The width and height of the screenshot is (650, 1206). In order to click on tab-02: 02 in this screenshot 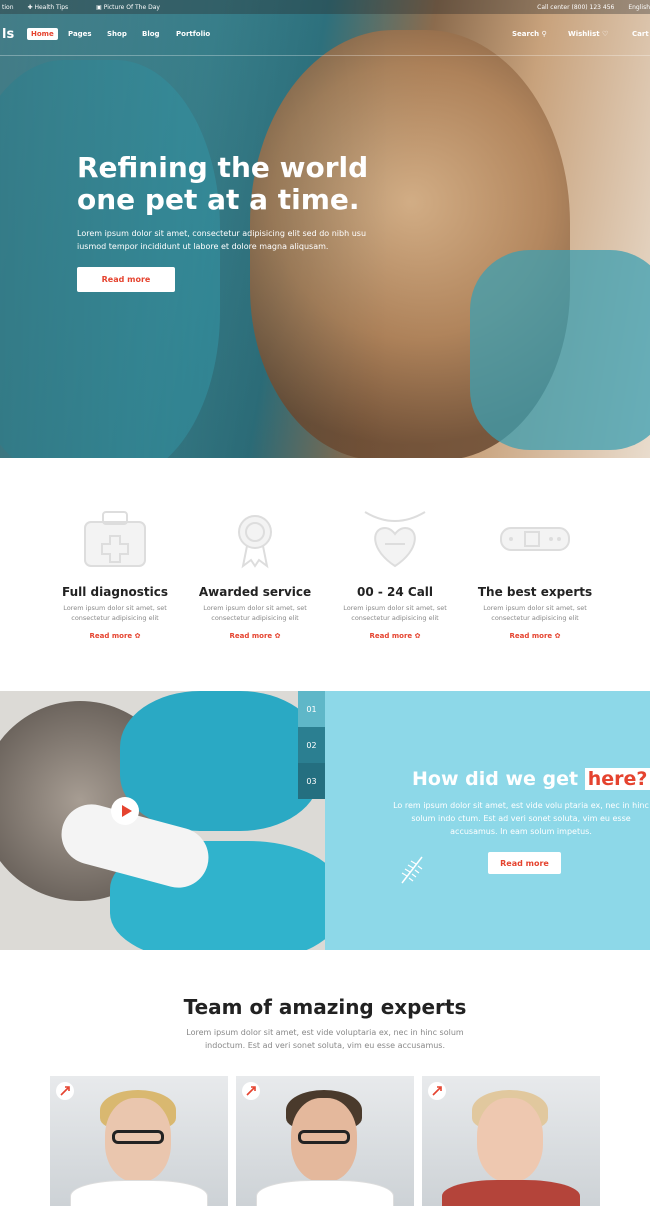, I will do `click(311, 745)`.